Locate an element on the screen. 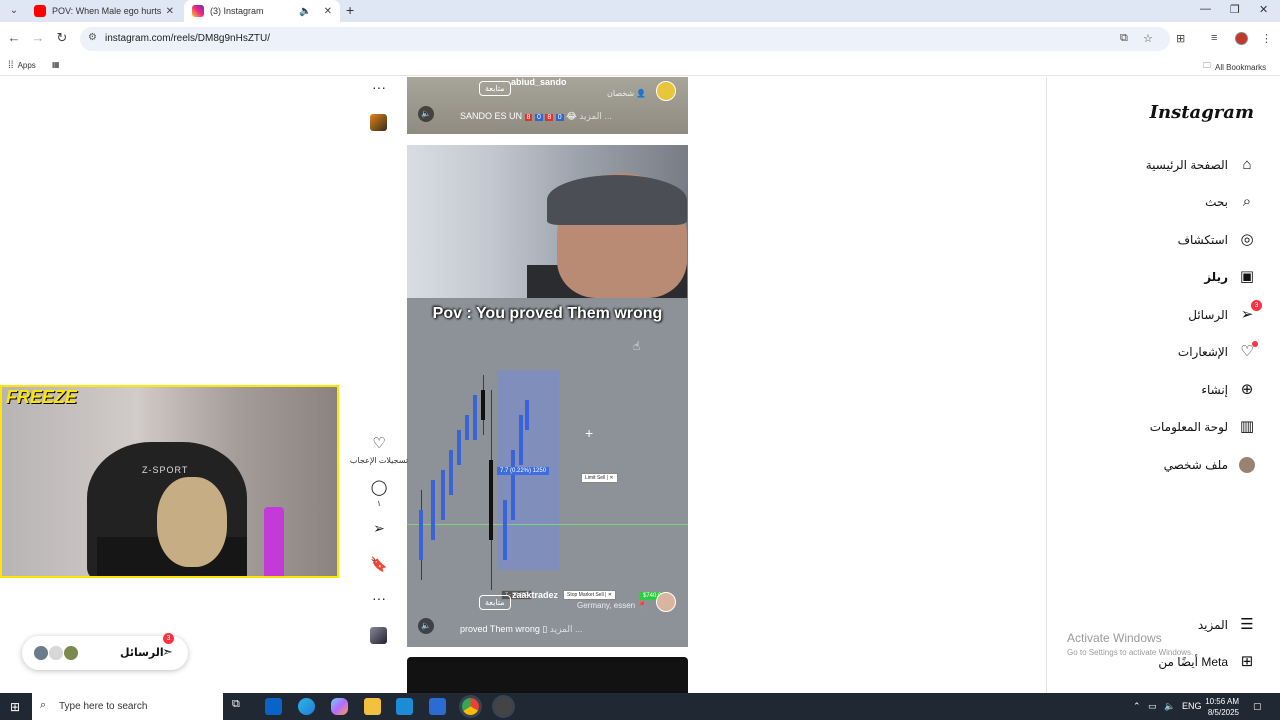  back-icon: ← is located at coordinates (14, 37).